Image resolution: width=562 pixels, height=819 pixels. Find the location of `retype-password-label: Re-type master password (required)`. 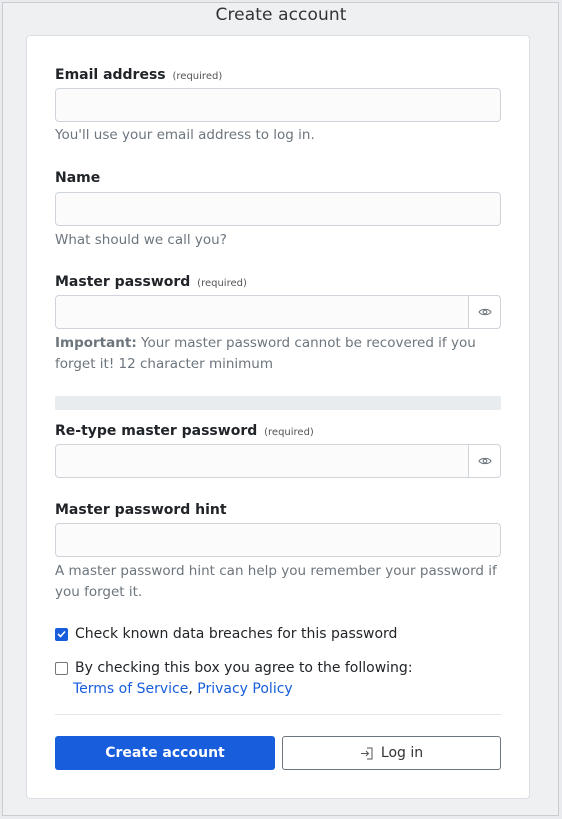

retype-password-label: Re-type master password (required) is located at coordinates (184, 431).